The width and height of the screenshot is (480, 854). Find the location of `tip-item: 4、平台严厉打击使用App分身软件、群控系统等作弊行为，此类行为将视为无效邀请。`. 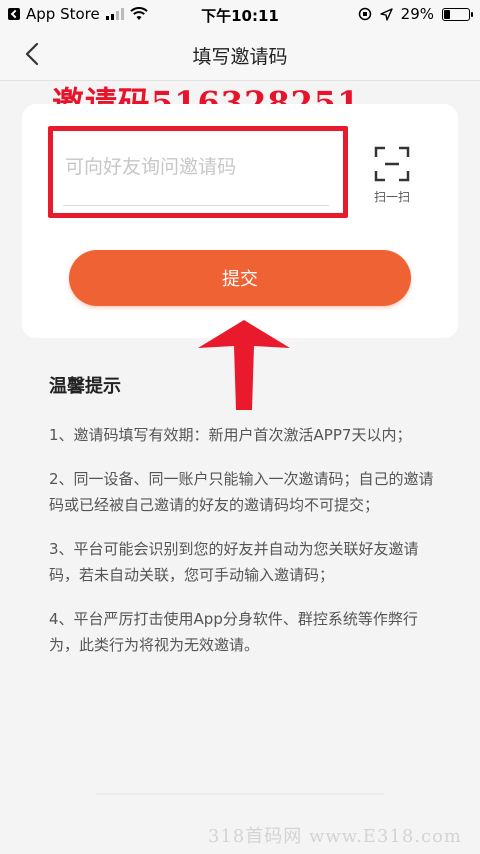

tip-item: 4、平台严厉打击使用App分身软件、群控系统等作弊行为，此类行为将视为无效邀请。 is located at coordinates (233, 632).